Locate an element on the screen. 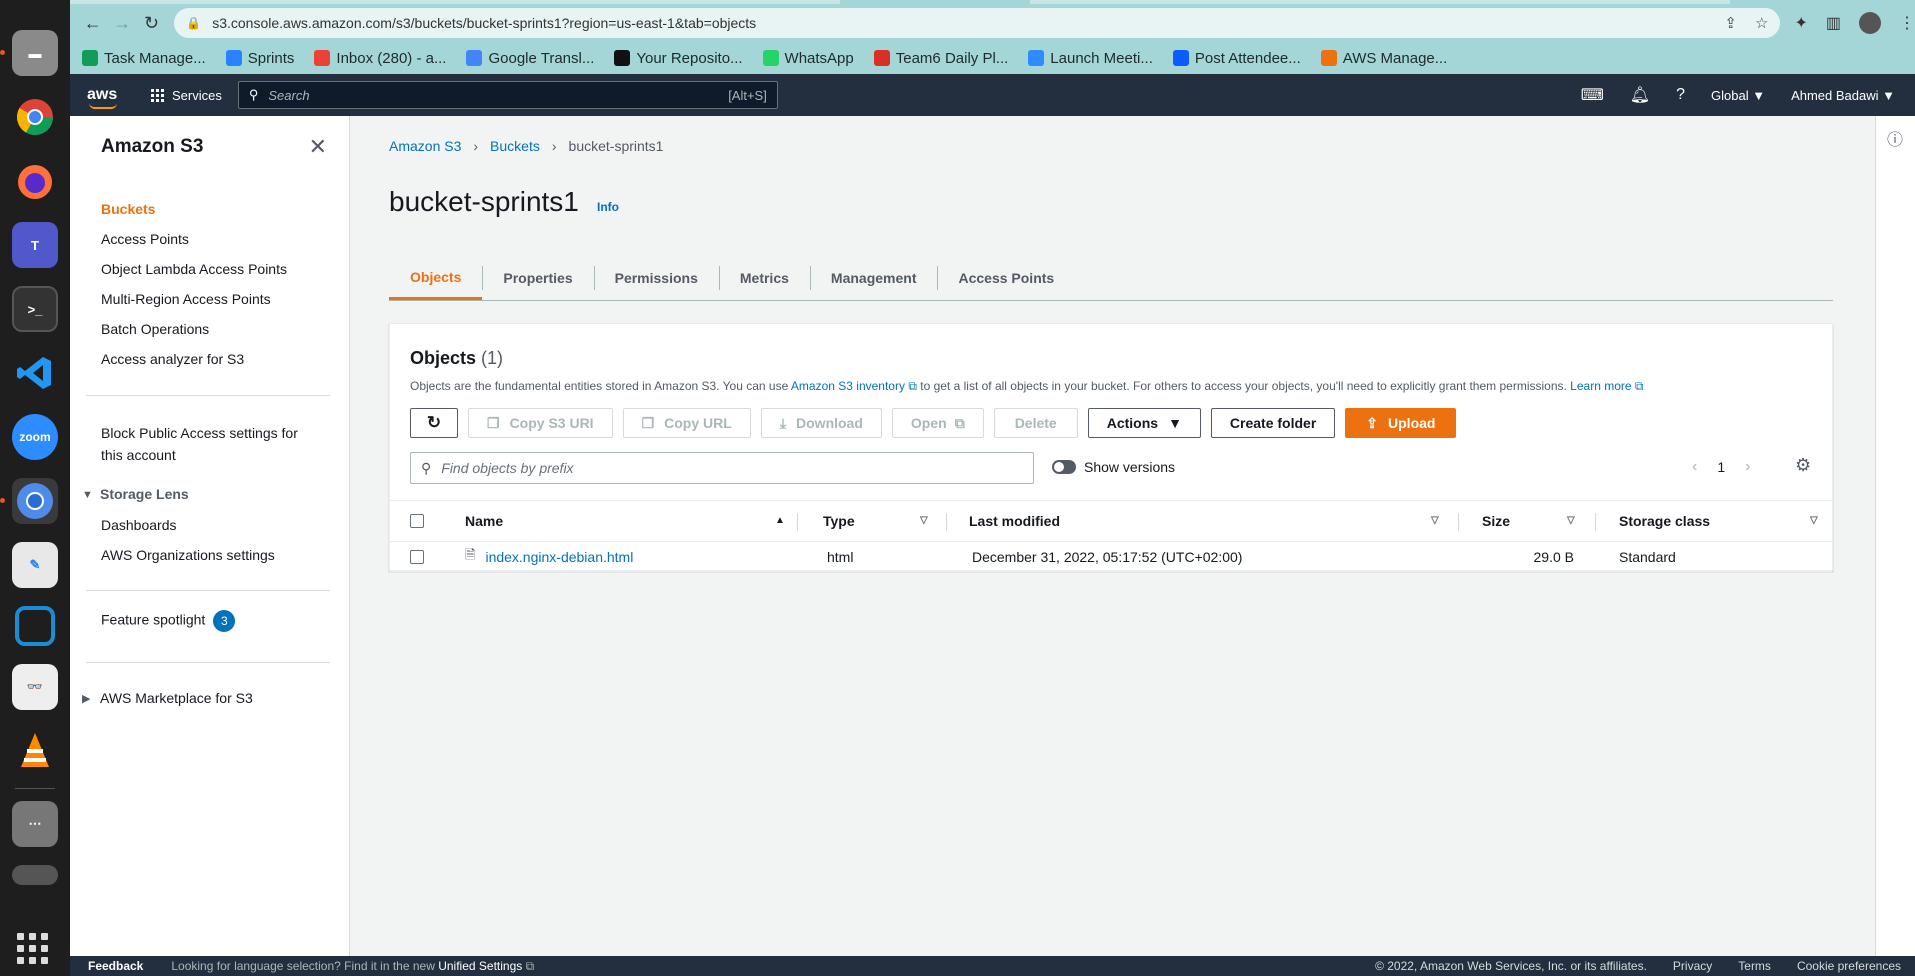 This screenshot has width=1915, height=976. upload-button: ⇪ Upload is located at coordinates (1401, 423).